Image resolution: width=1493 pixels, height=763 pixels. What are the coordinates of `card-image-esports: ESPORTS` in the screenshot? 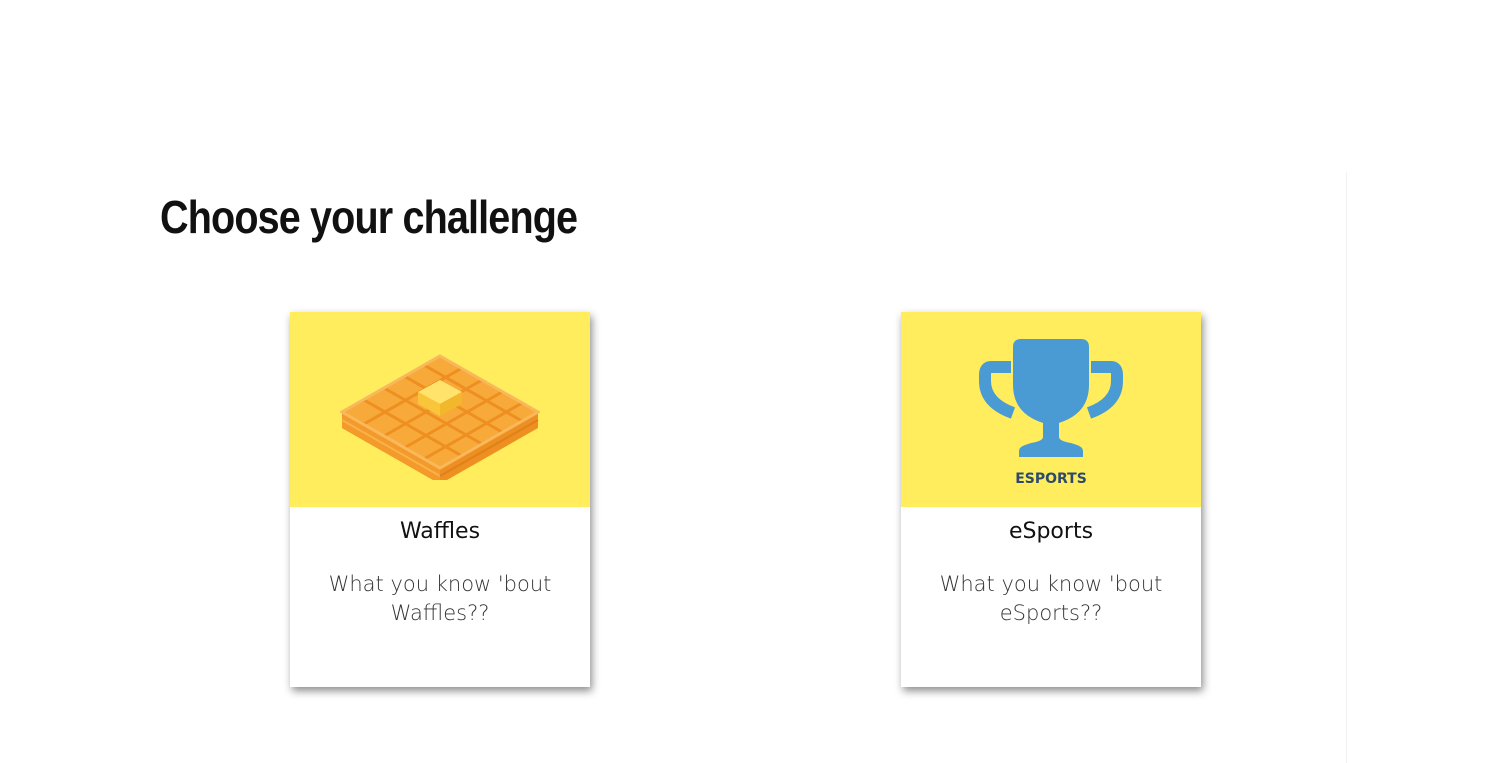 It's located at (1051, 409).